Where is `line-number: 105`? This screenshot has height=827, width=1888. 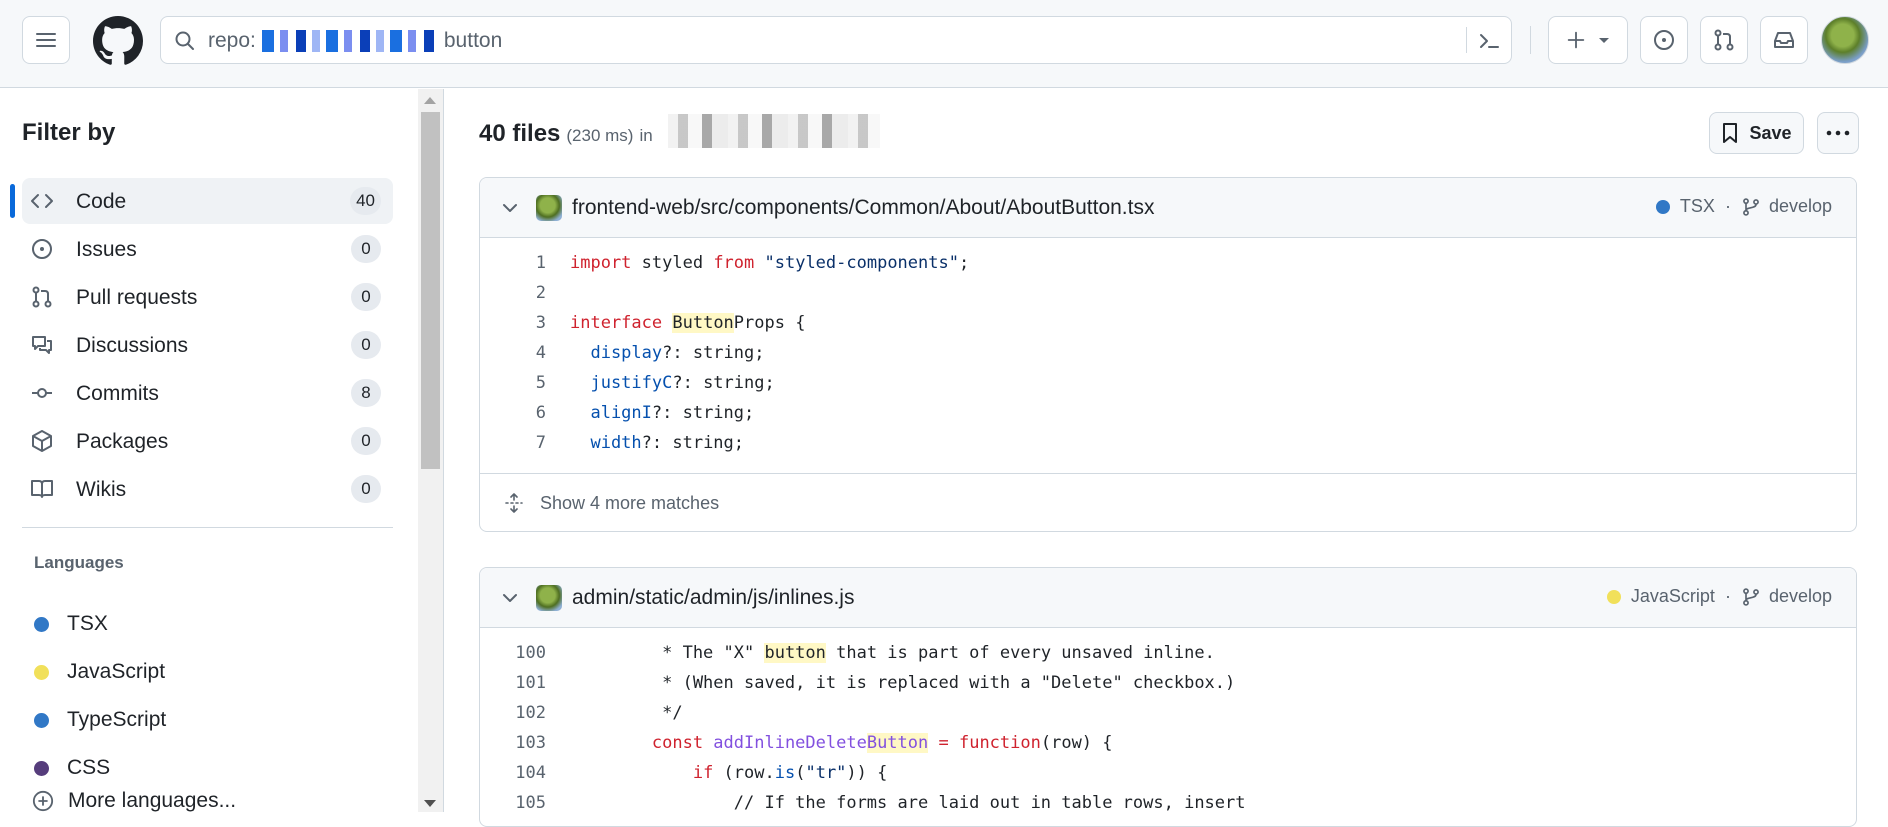 line-number: 105 is located at coordinates (513, 803).